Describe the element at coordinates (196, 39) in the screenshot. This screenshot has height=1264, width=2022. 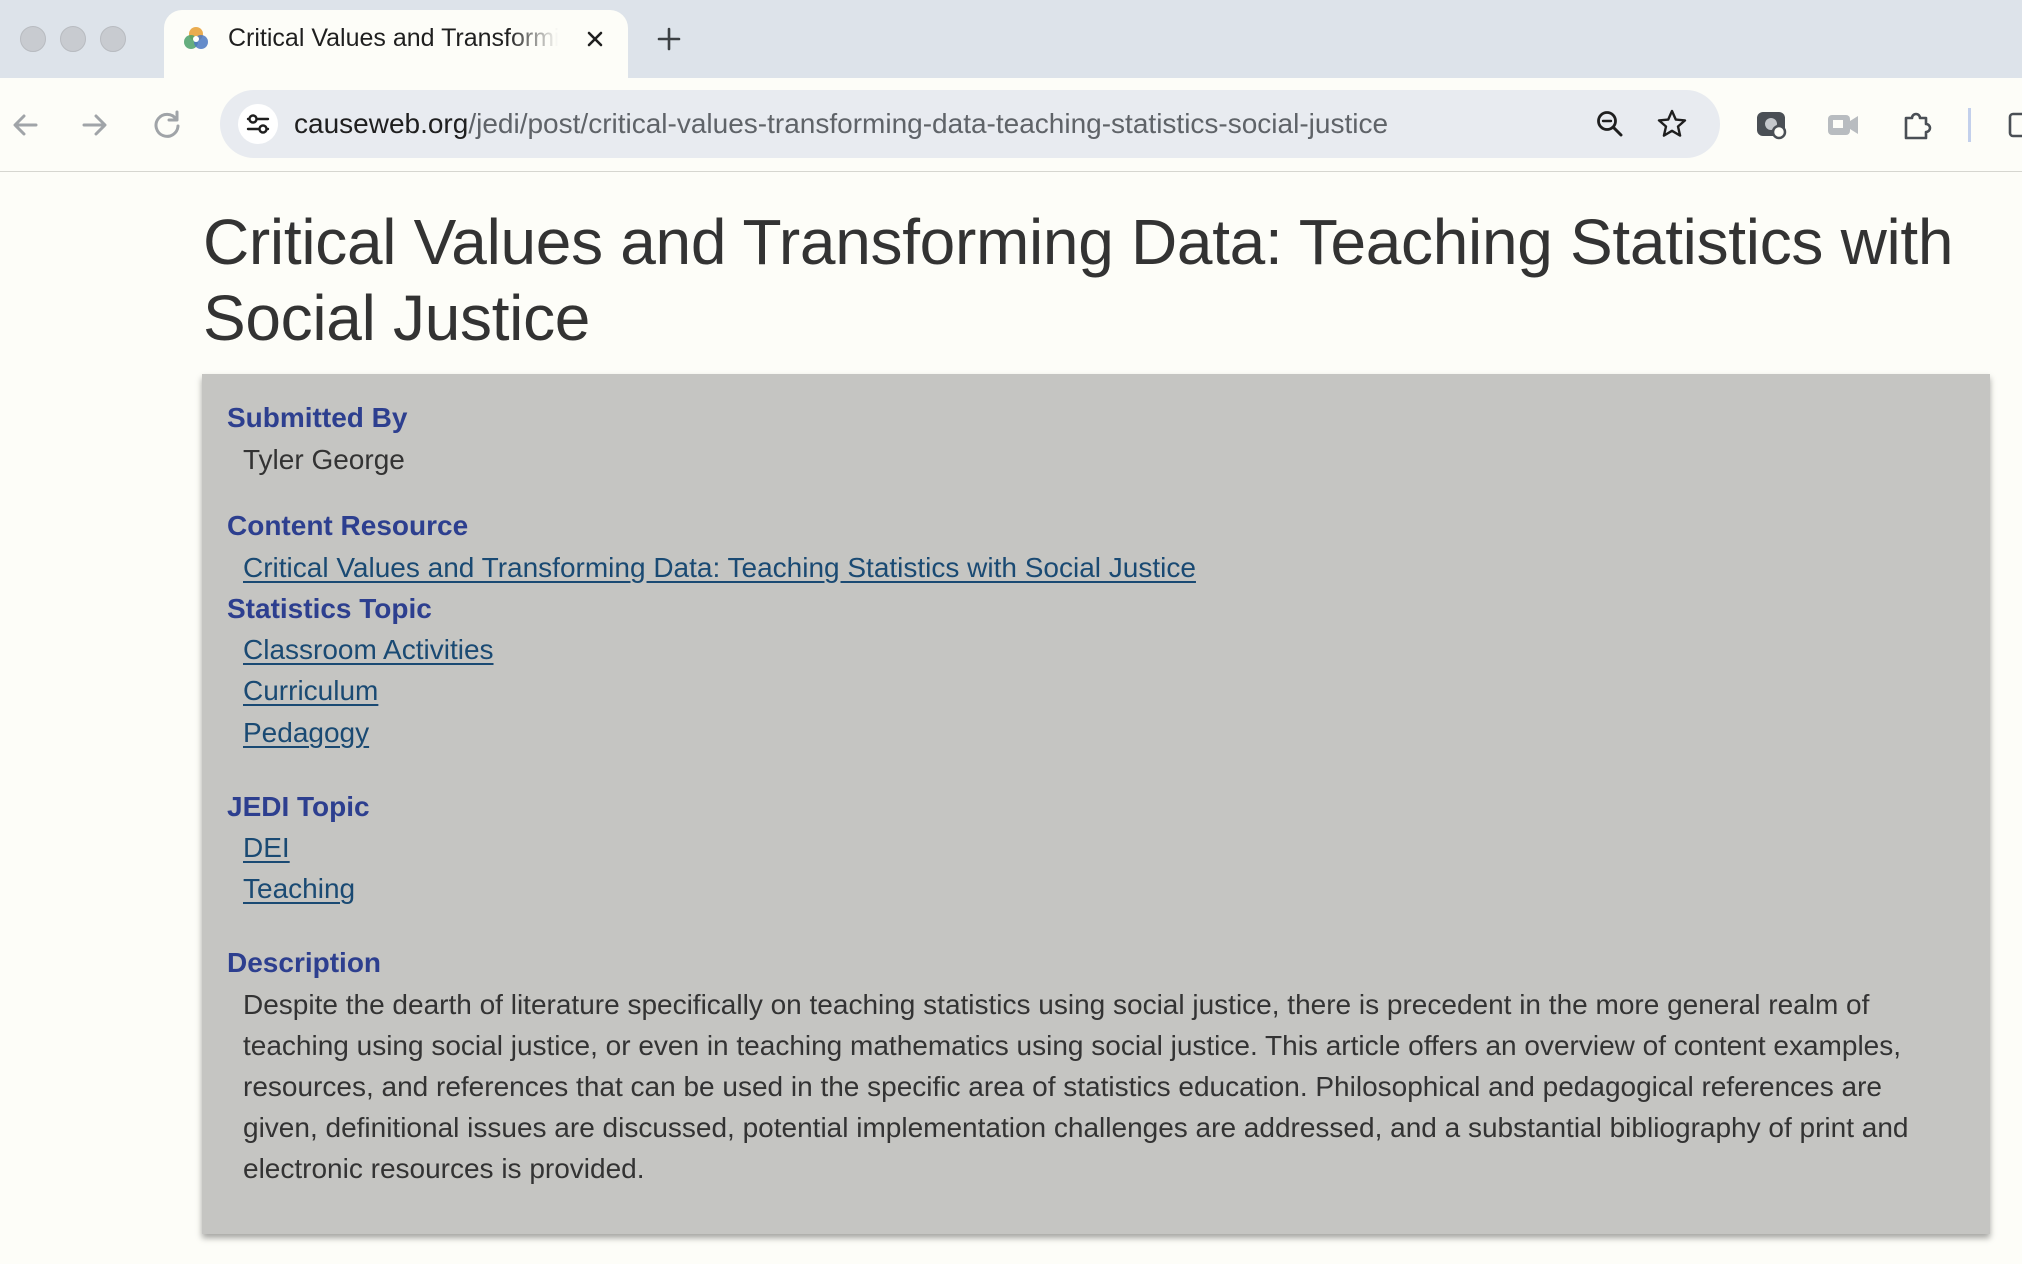
I see `site-favicon-icon` at that location.